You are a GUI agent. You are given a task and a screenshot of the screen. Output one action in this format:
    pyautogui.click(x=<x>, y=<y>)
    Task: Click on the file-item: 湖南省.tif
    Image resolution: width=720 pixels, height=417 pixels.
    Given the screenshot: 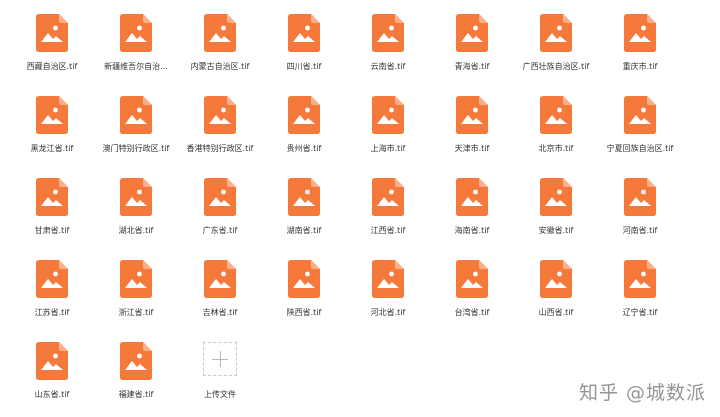 What is the action you would take?
    pyautogui.click(x=304, y=216)
    